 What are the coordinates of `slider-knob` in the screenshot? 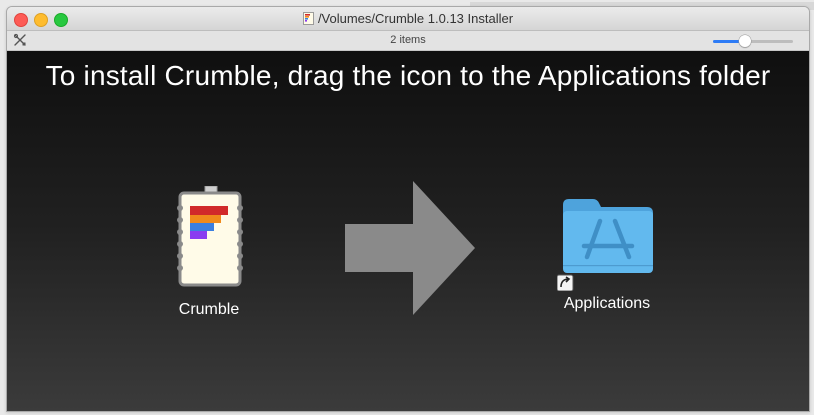 It's located at (745, 41).